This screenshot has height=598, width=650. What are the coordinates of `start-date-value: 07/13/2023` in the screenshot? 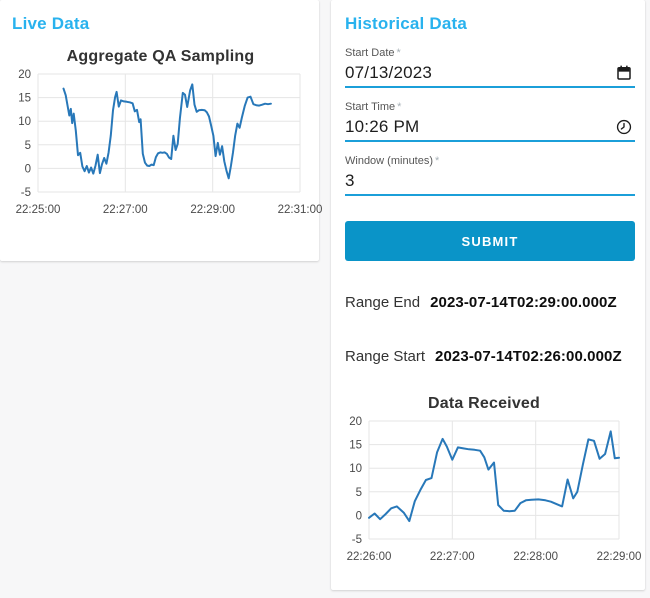 It's located at (388, 73).